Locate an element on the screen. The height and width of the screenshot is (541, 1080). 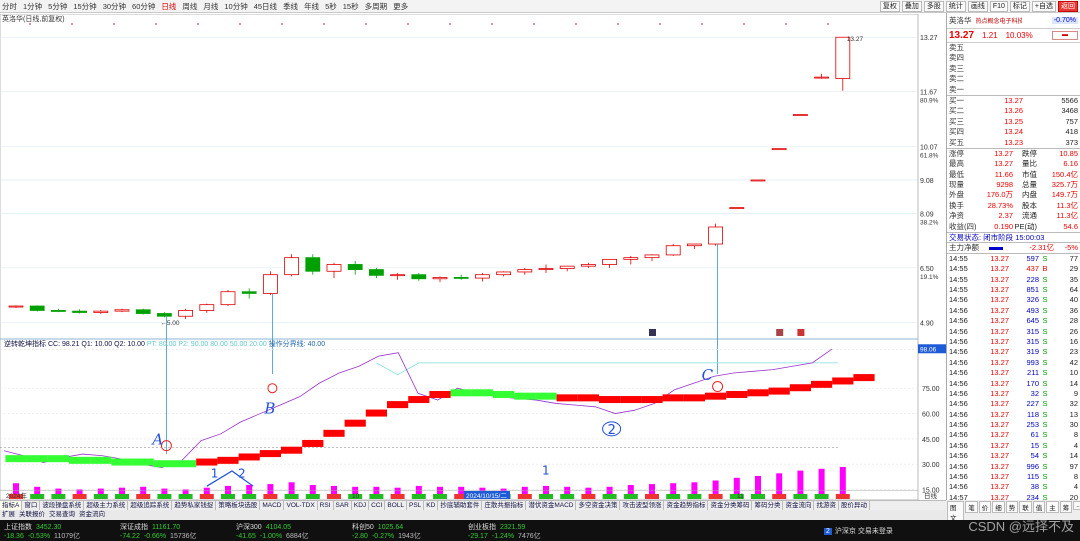
buy-level-row: 买三 13.25 757 is located at coordinates (1013, 122).